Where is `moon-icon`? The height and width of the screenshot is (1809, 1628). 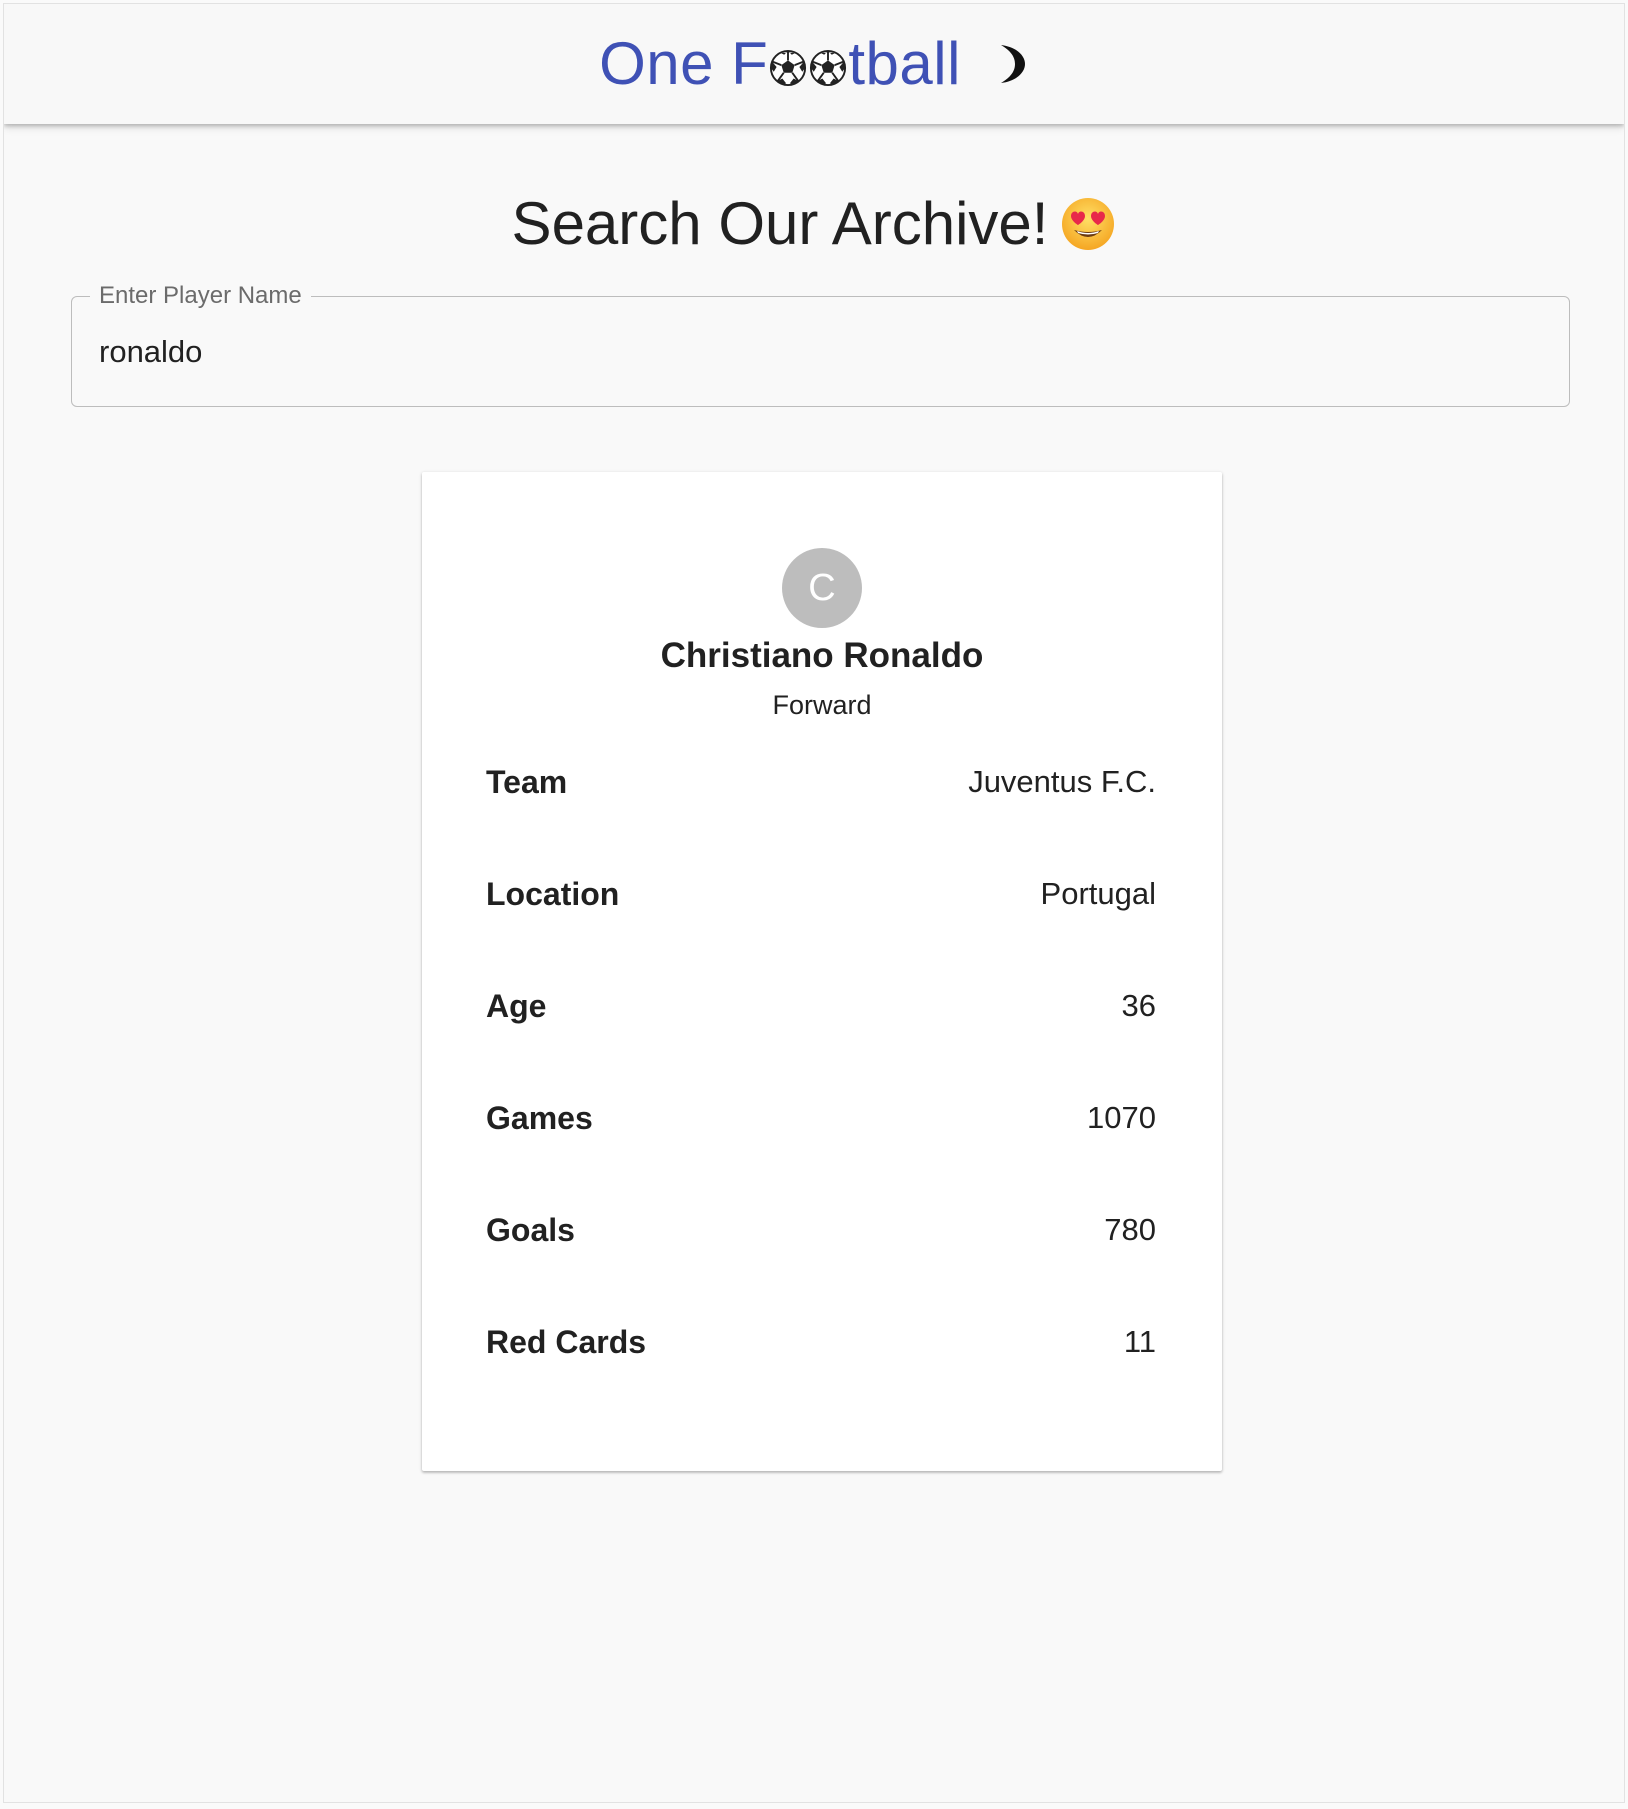 moon-icon is located at coordinates (1012, 64).